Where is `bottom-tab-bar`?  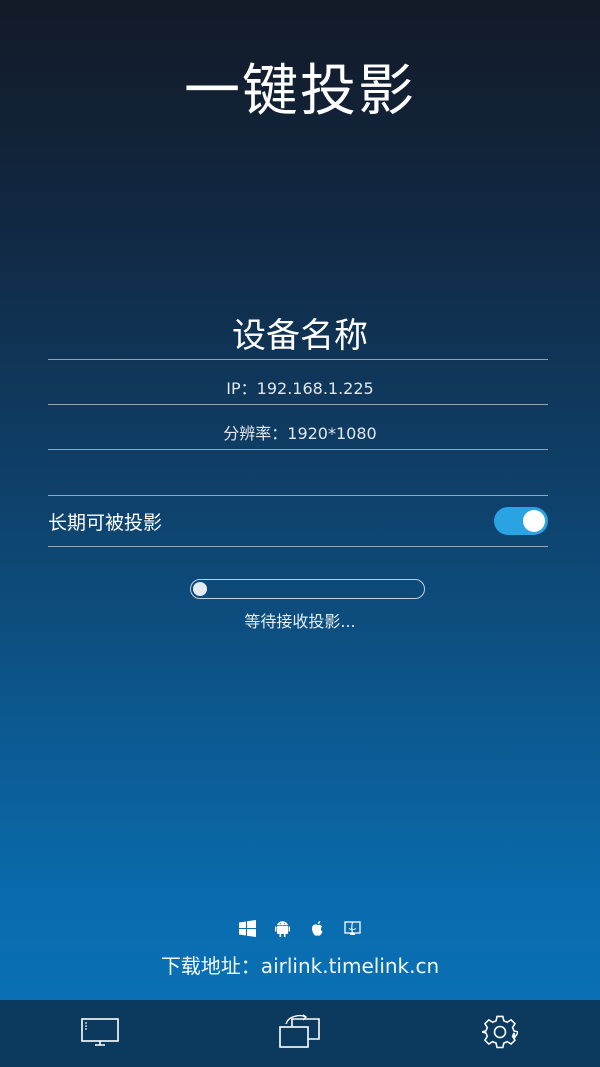
bottom-tab-bar is located at coordinates (300, 1033).